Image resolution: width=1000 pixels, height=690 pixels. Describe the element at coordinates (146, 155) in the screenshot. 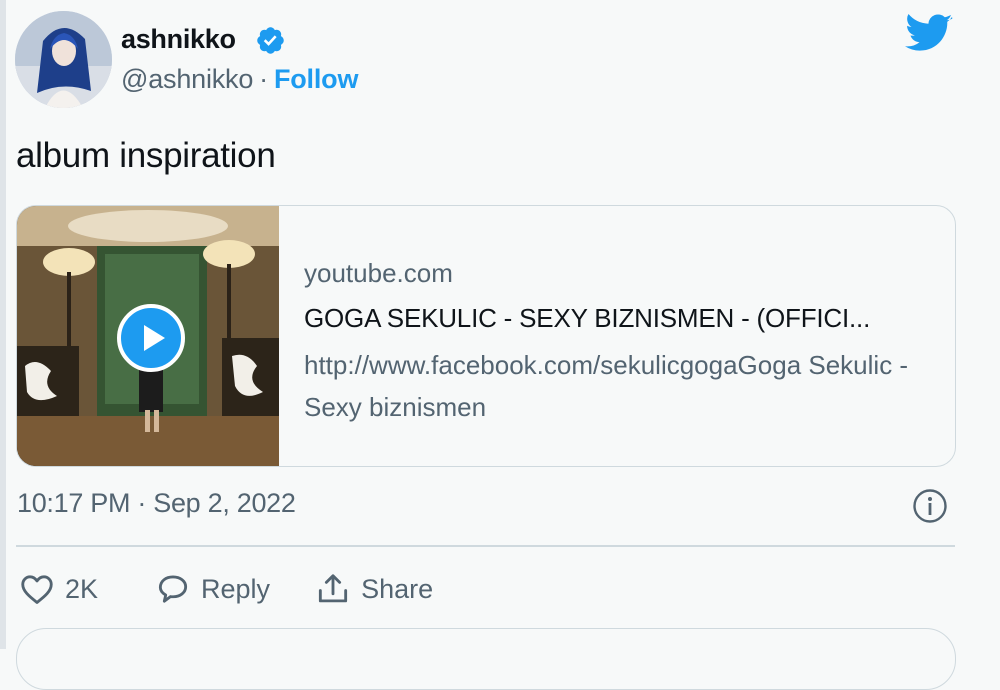

I see `tweet-text: album inspiration` at that location.